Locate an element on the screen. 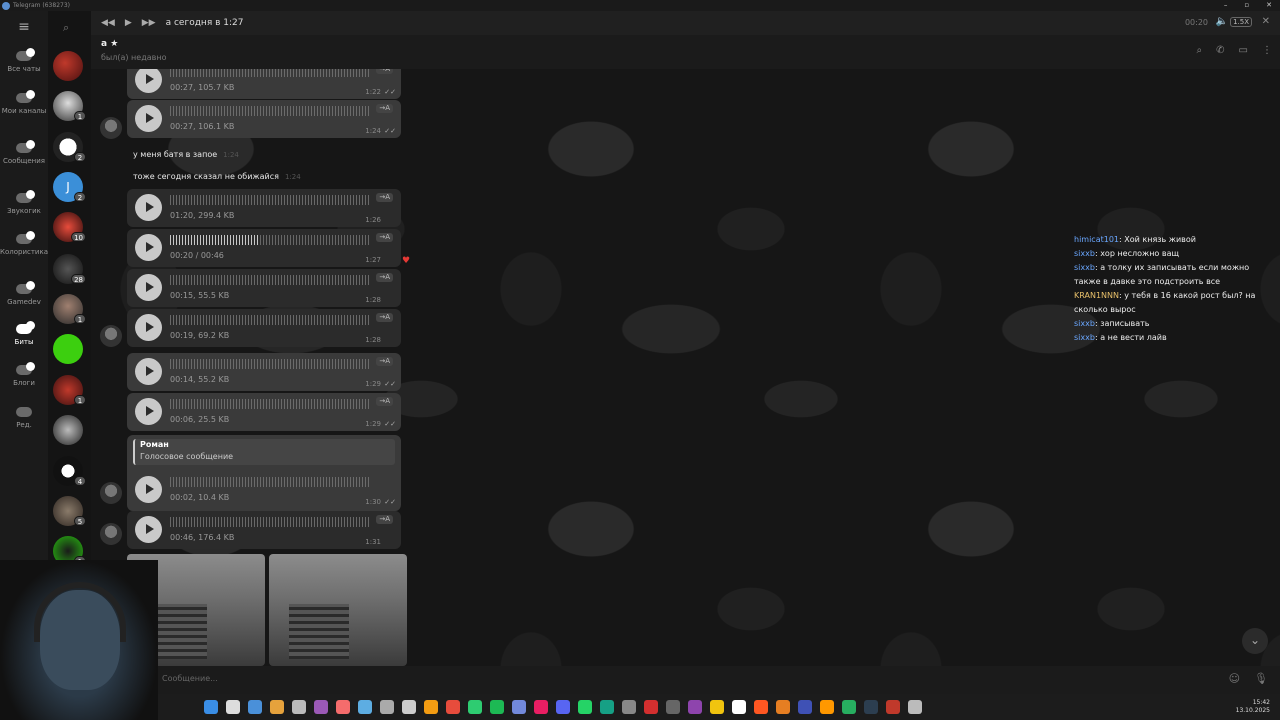 The width and height of the screenshot is (1280, 720). next-track-icon: ▶▶ is located at coordinates (149, 23).